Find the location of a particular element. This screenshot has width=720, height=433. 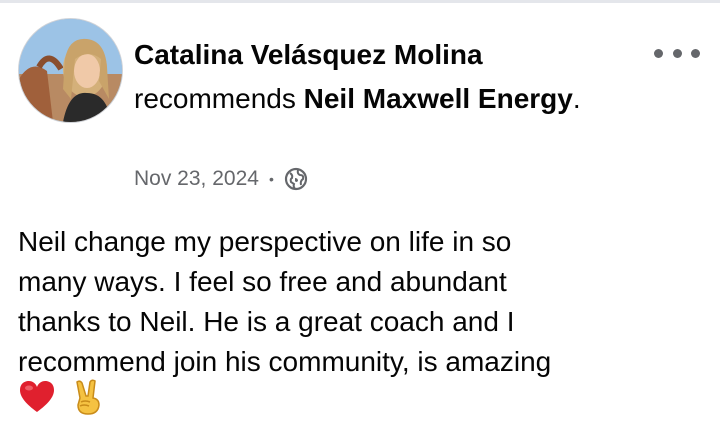

victory-hand-emoji is located at coordinates (87, 397).